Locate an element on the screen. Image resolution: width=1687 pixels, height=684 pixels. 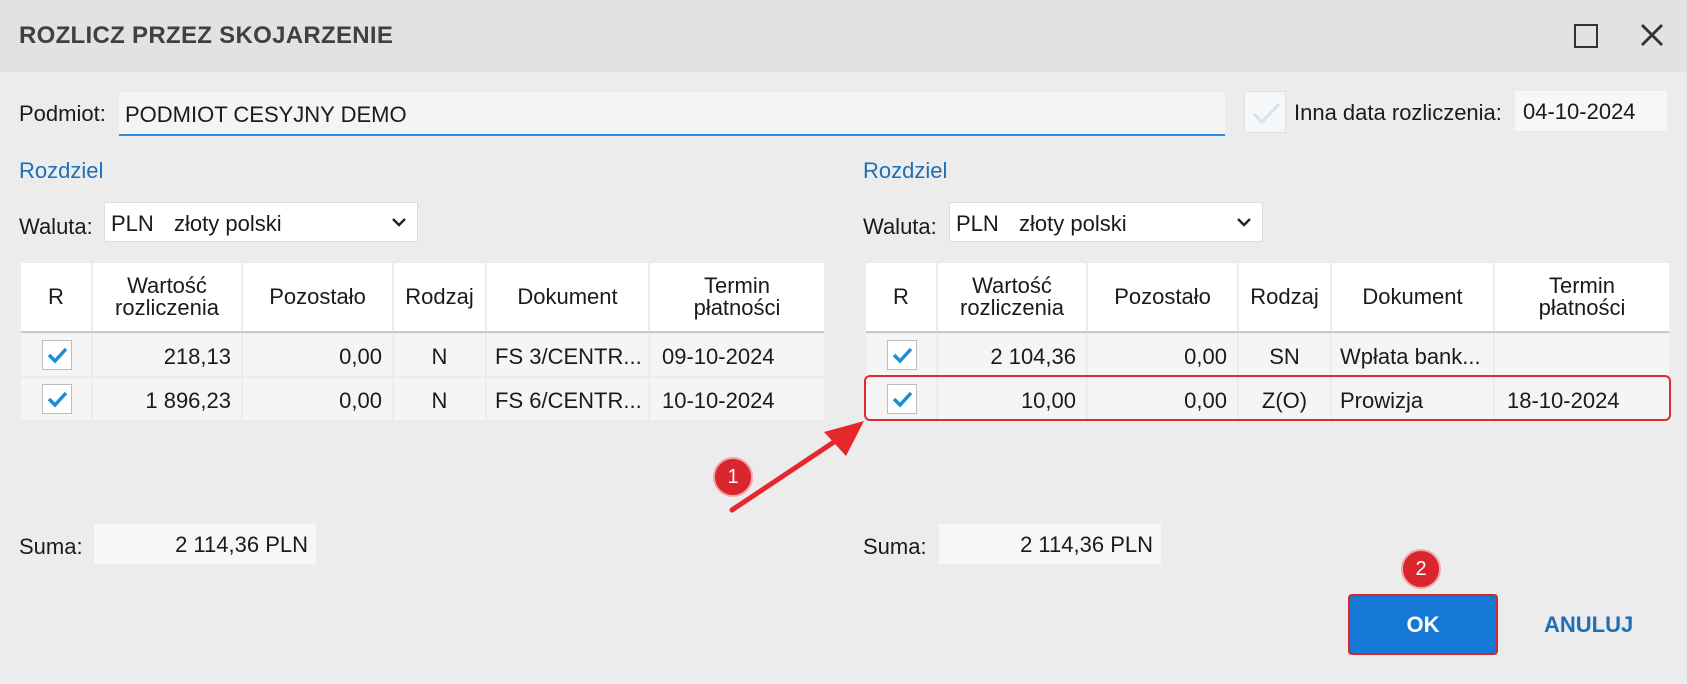
rozdziel-link-right: Rozdziel is located at coordinates (905, 171).